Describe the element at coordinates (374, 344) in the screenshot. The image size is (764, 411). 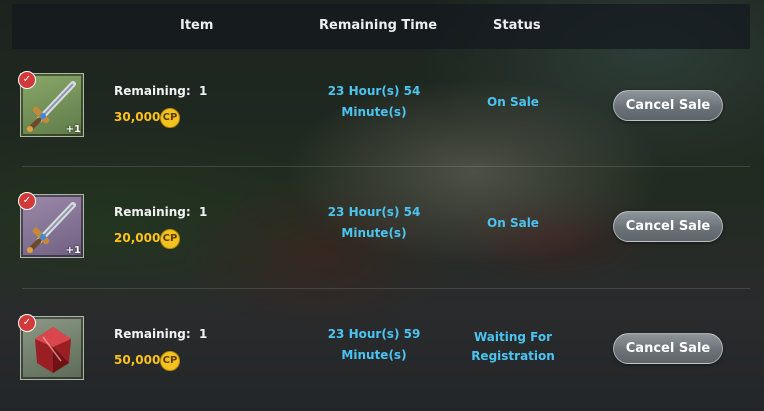
I see `remaining-time: 23 Hour(s) 59 Minute(s)` at that location.